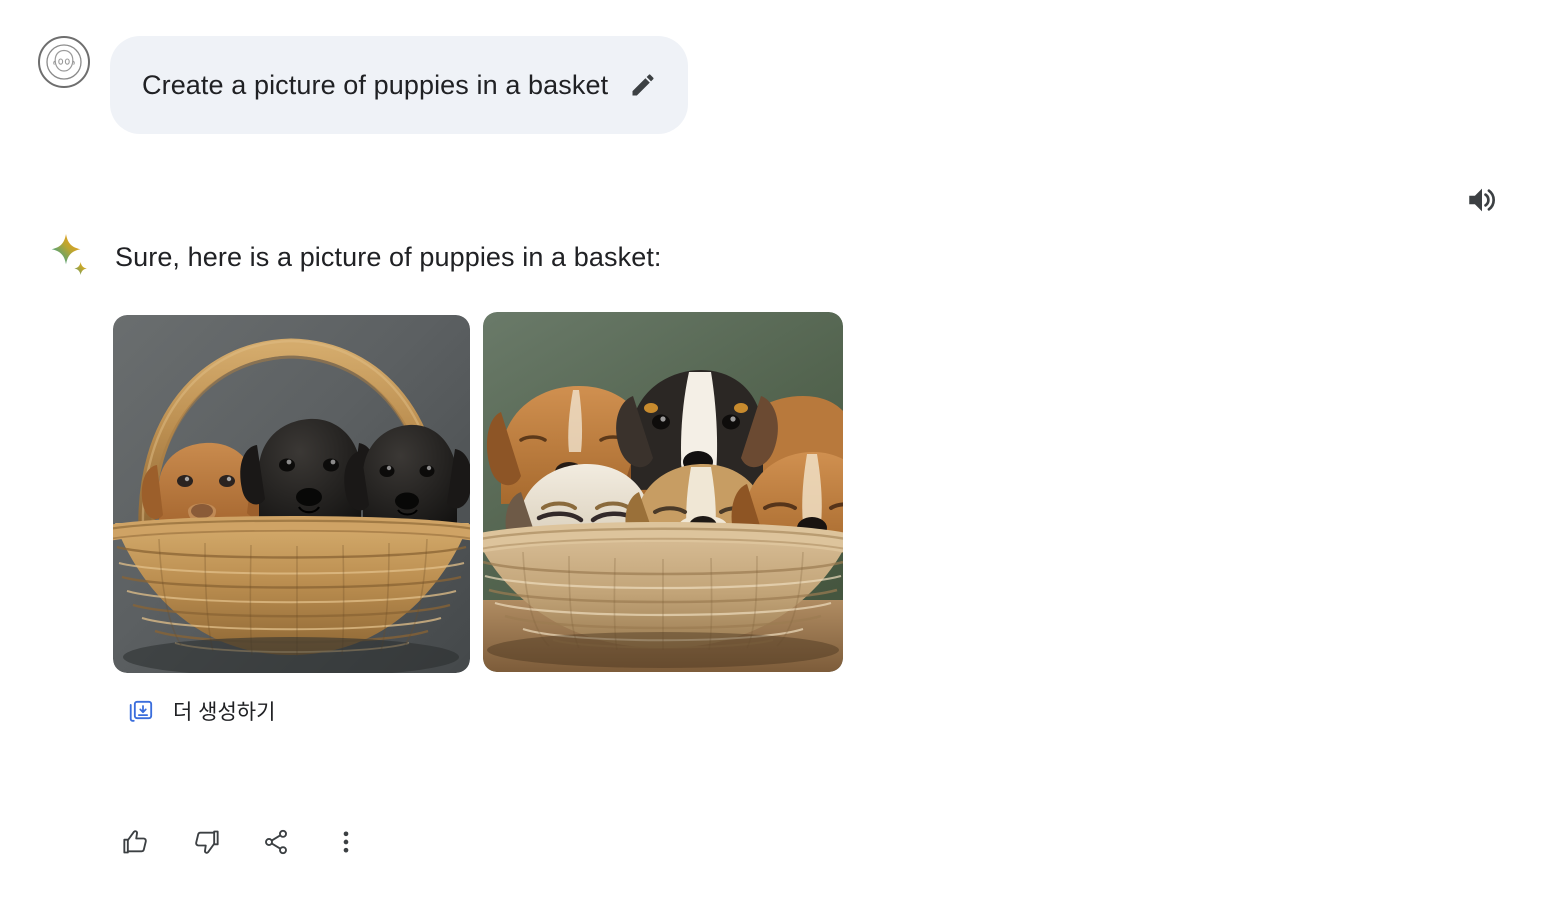 The height and width of the screenshot is (916, 1560). I want to click on more-options-button, so click(346, 844).